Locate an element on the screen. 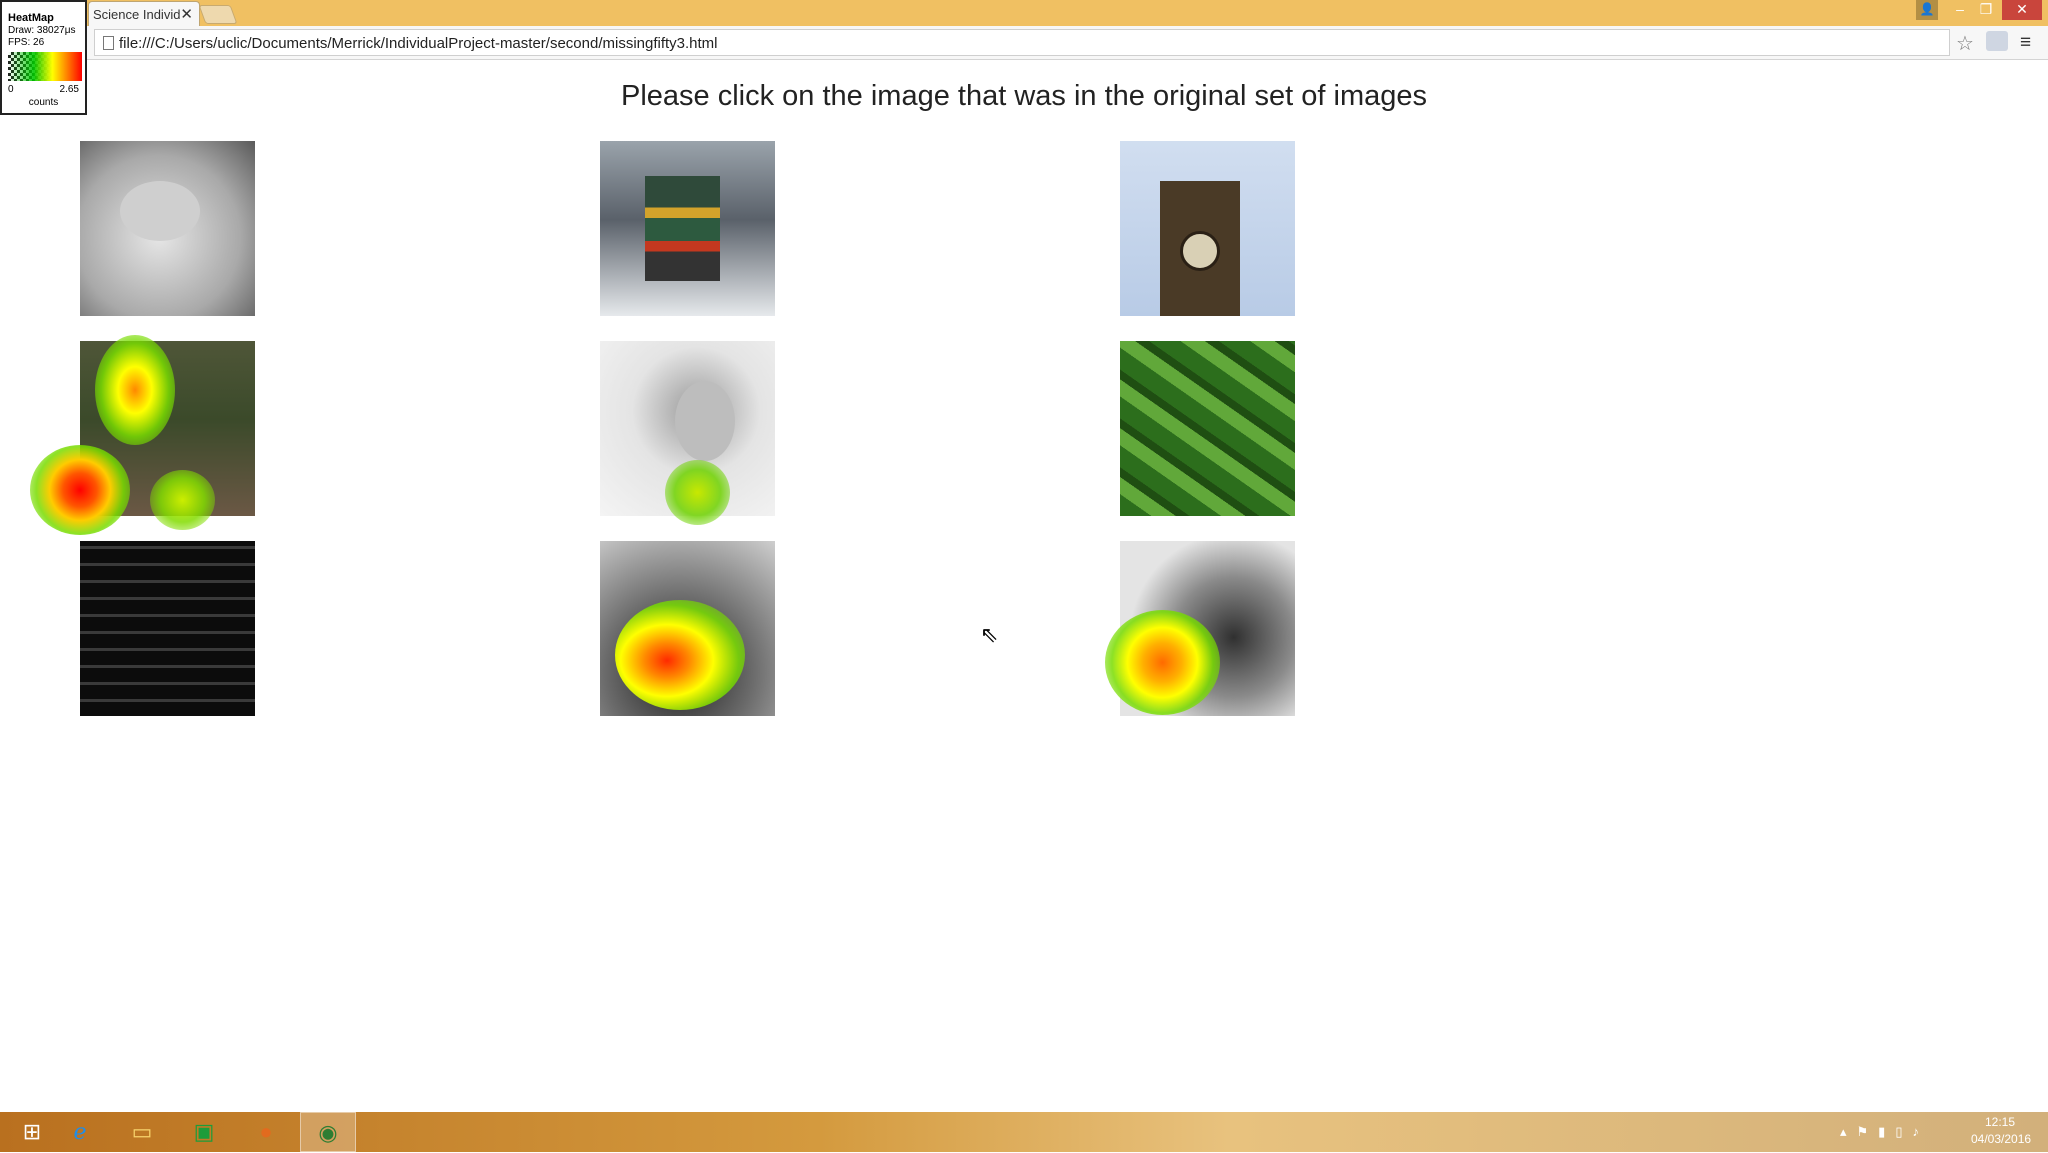 This screenshot has width=2048, height=1153. image-train is located at coordinates (687, 228).